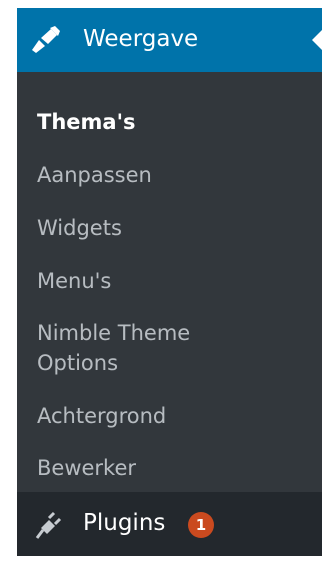 Image resolution: width=322 pixels, height=565 pixels. I want to click on submenu-item-aanpassen: Aanpassen, so click(94, 175).